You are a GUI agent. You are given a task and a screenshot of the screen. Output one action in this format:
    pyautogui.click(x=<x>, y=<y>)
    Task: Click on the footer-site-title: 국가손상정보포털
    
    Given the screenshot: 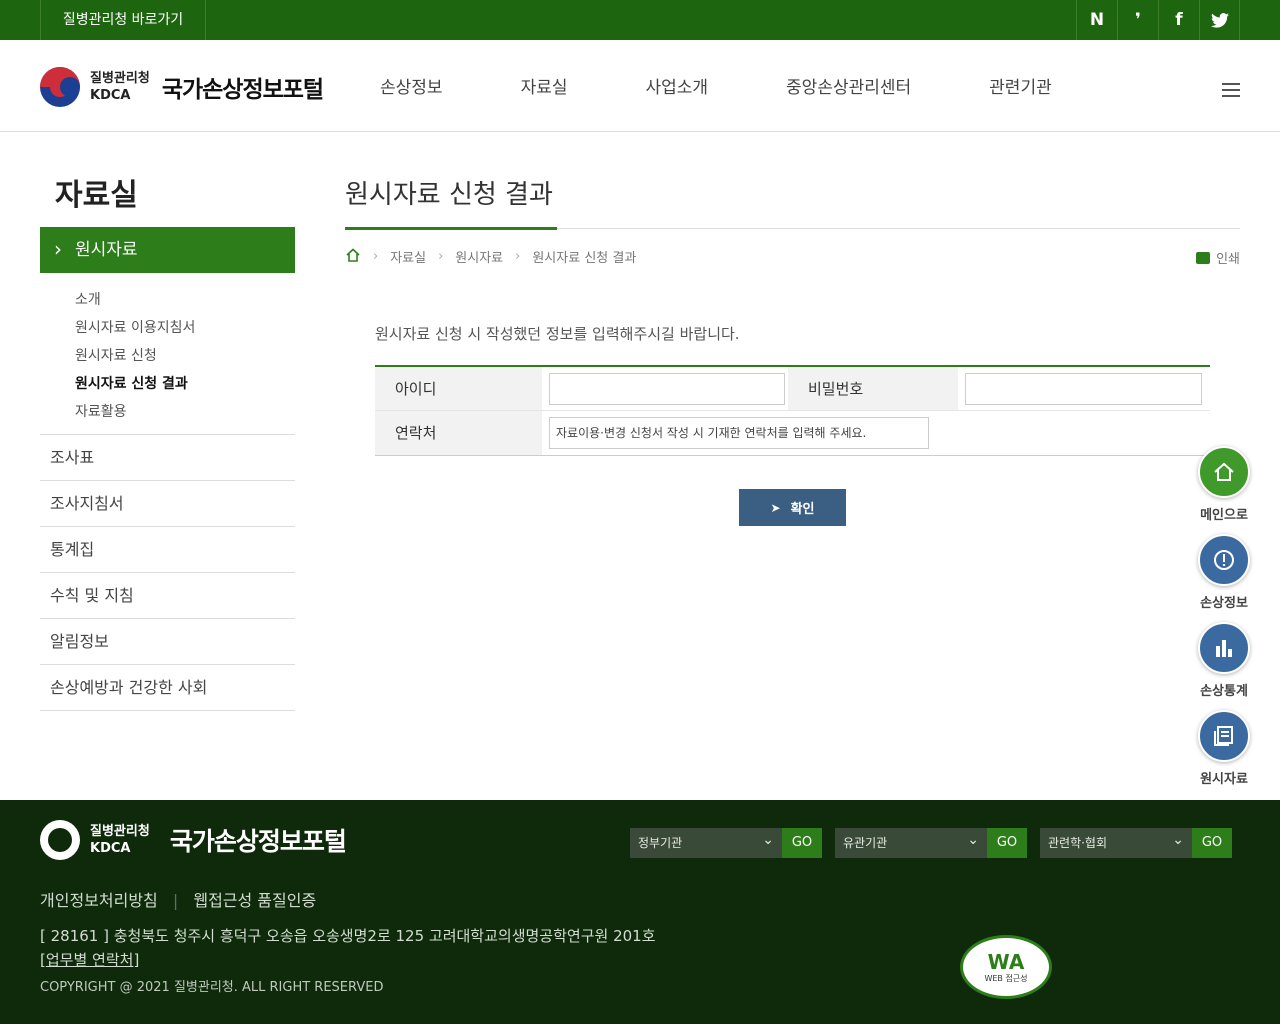 What is the action you would take?
    pyautogui.click(x=258, y=841)
    